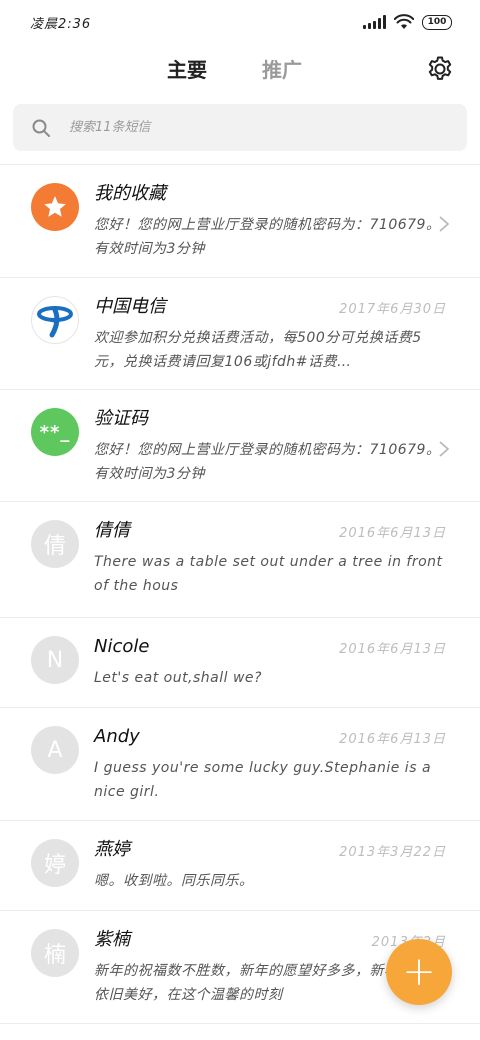 This screenshot has width=480, height=1040. I want to click on conversation-date: 2017年6月30日, so click(392, 309).